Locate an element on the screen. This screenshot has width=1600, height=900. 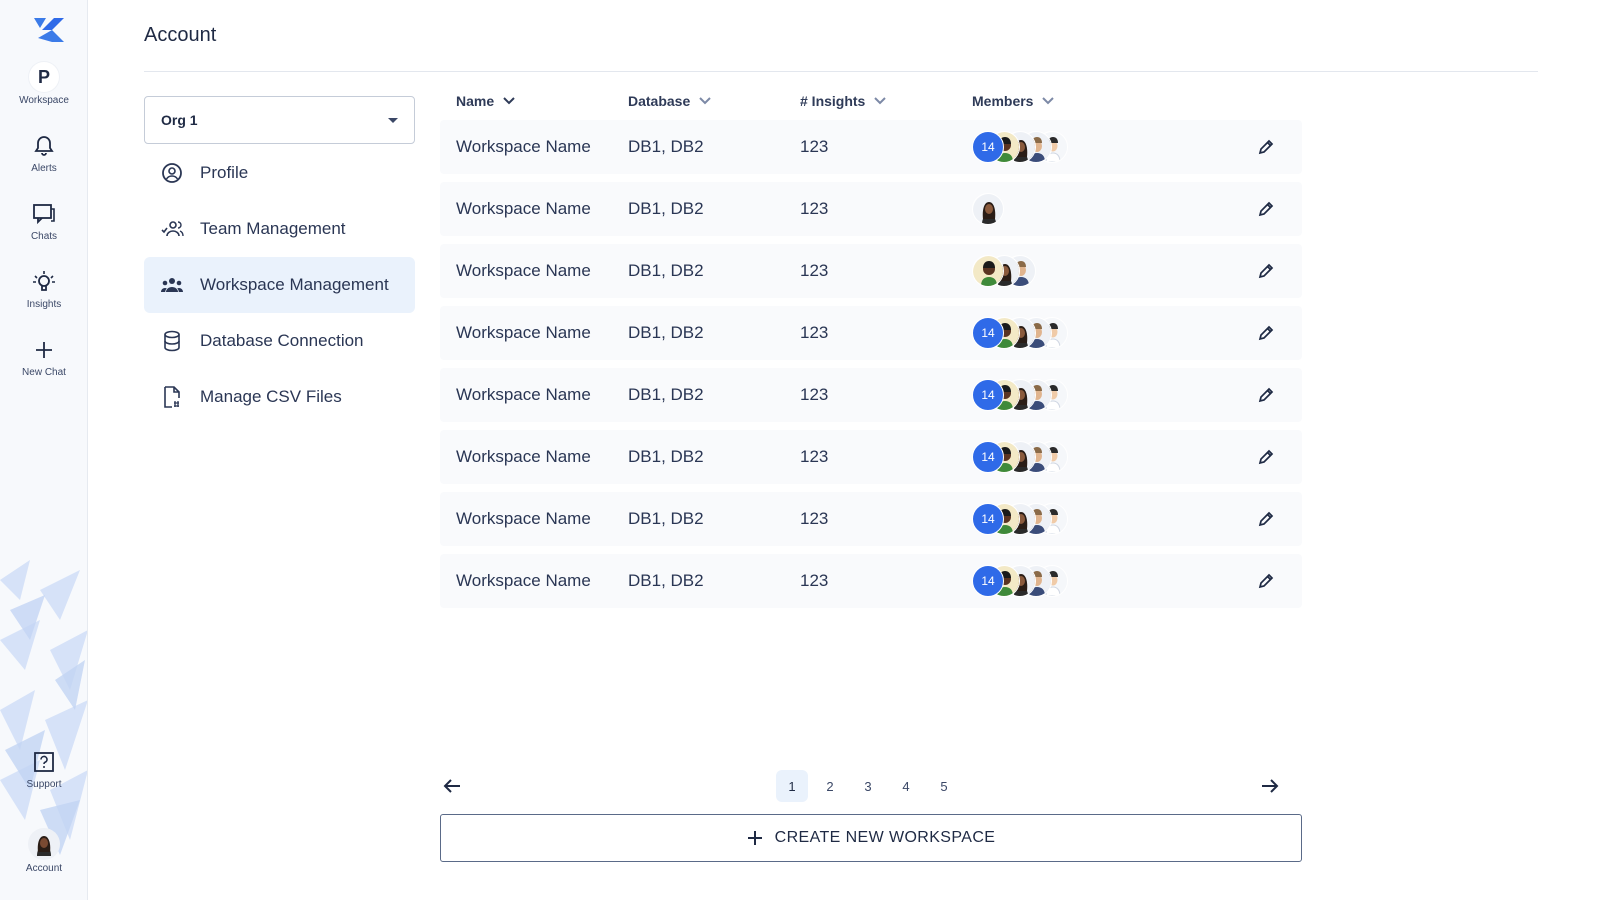
nav-item-team-management: Team Management is located at coordinates (279, 229).